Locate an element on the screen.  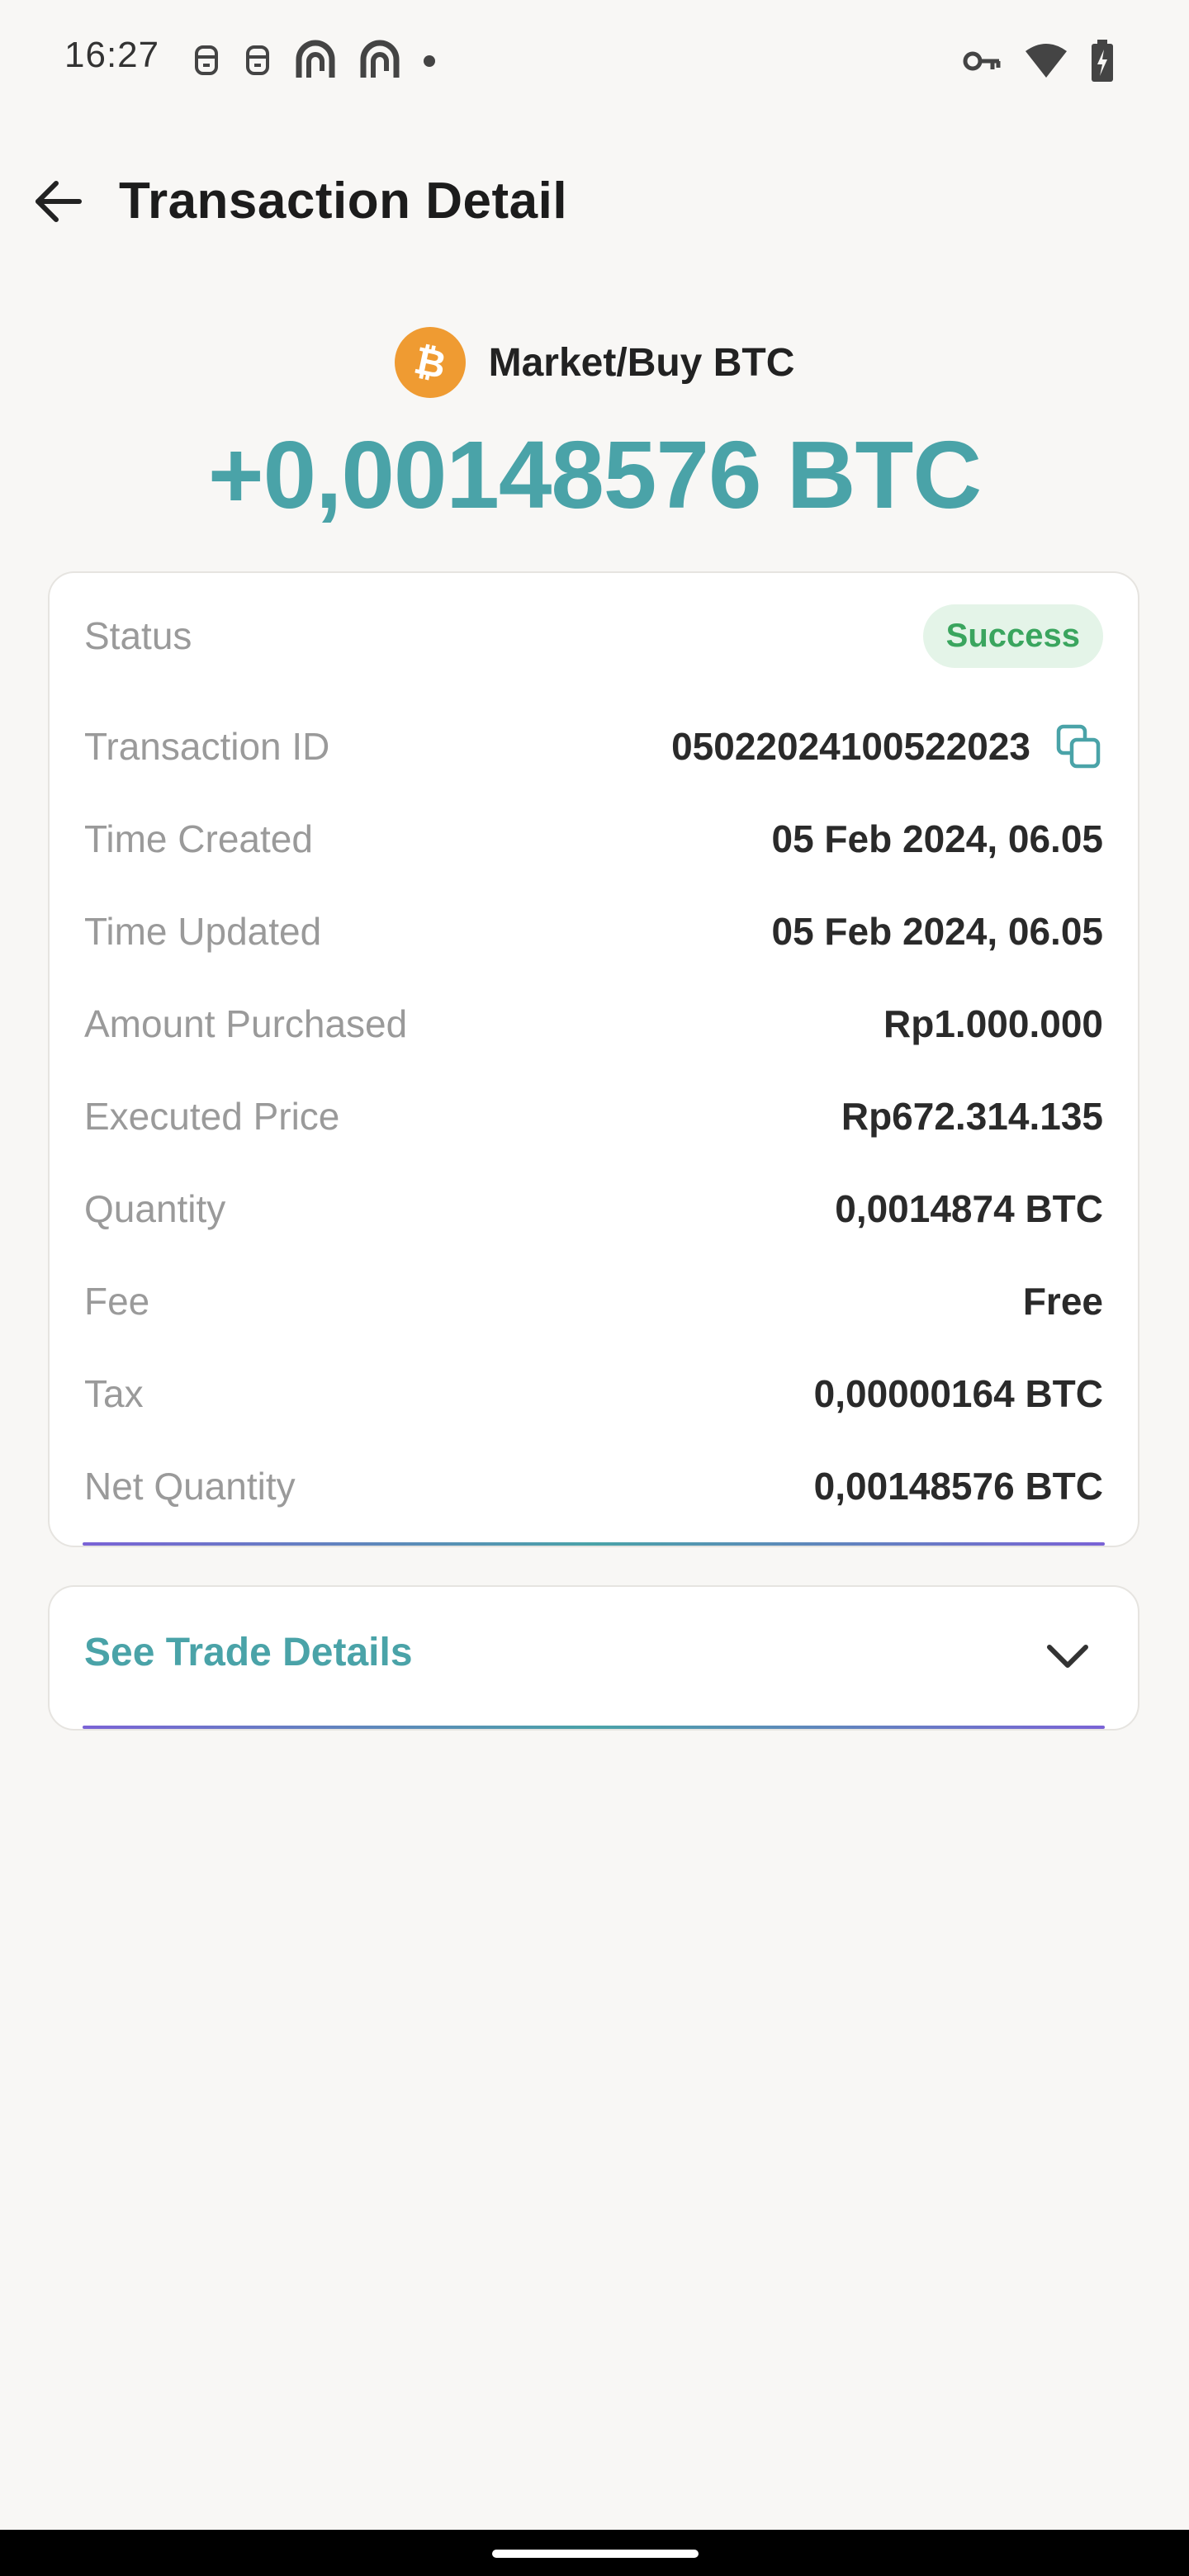
bitcoin-icon: ₿ is located at coordinates (430, 362).